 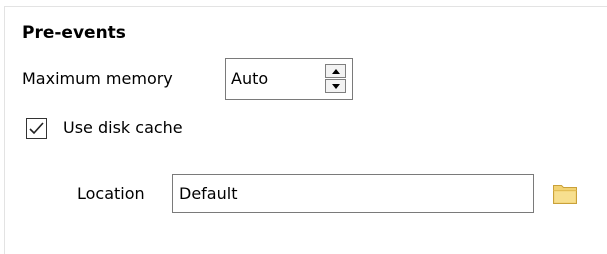 What do you see at coordinates (289, 79) in the screenshot?
I see `max-memory-spinbox: Auto` at bounding box center [289, 79].